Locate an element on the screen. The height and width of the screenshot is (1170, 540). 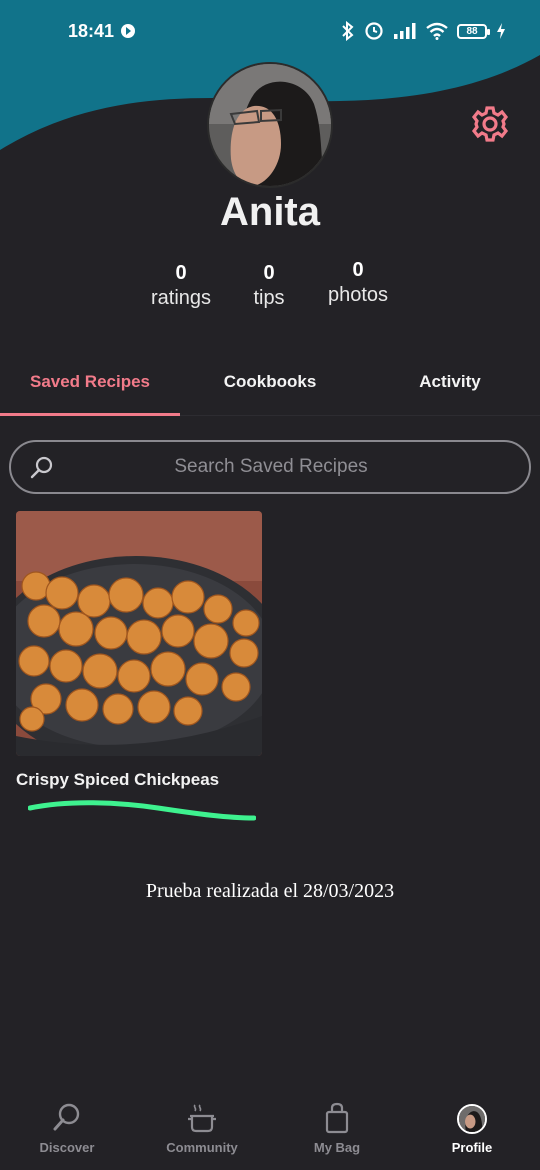
status-icons: 88 is located at coordinates (423, 31).